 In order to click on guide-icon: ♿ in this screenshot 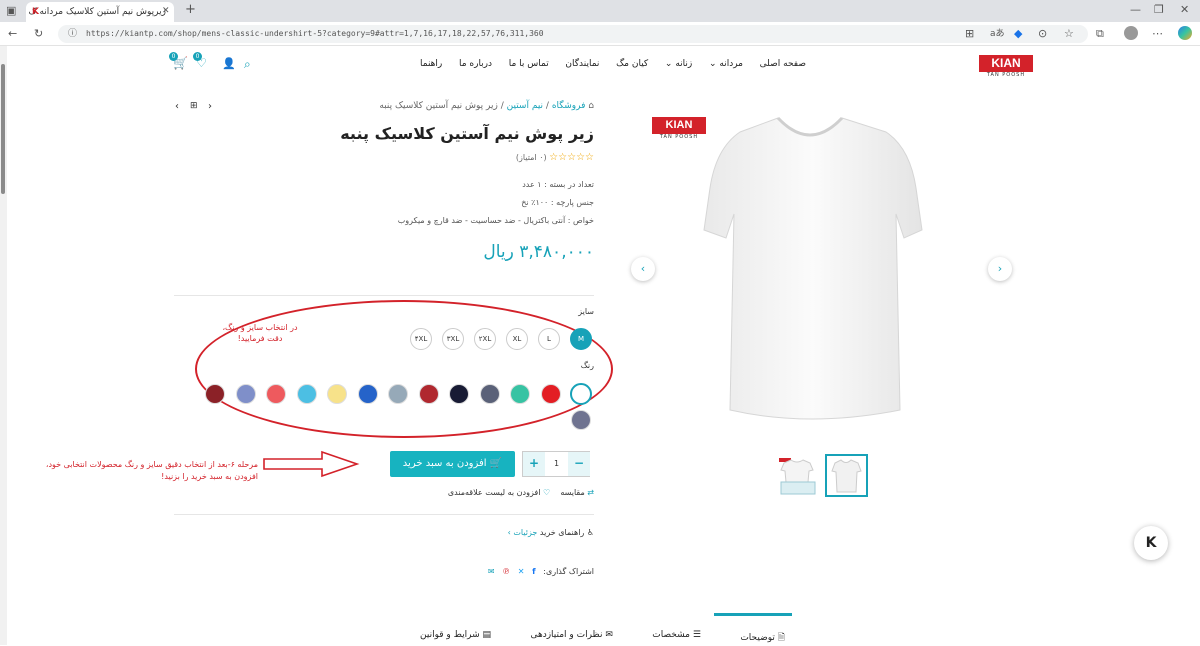, I will do `click(590, 532)`.